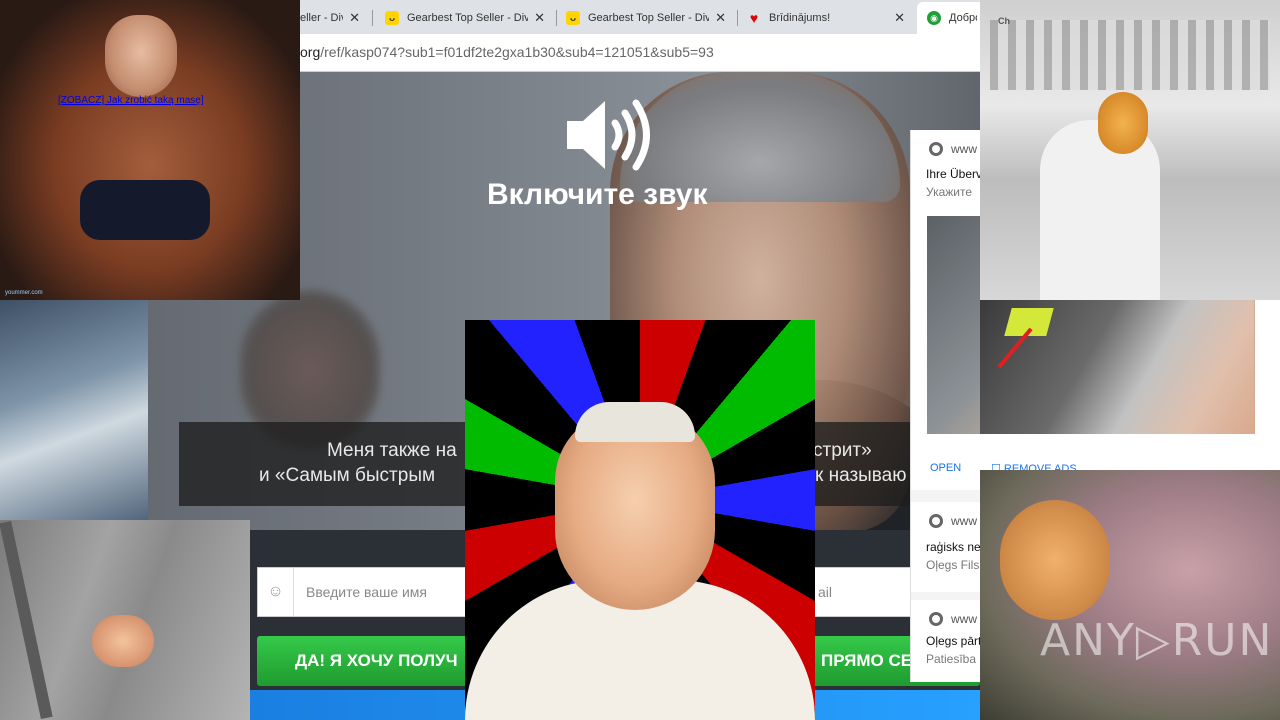  I want to click on tab-divider, so click(372, 18).